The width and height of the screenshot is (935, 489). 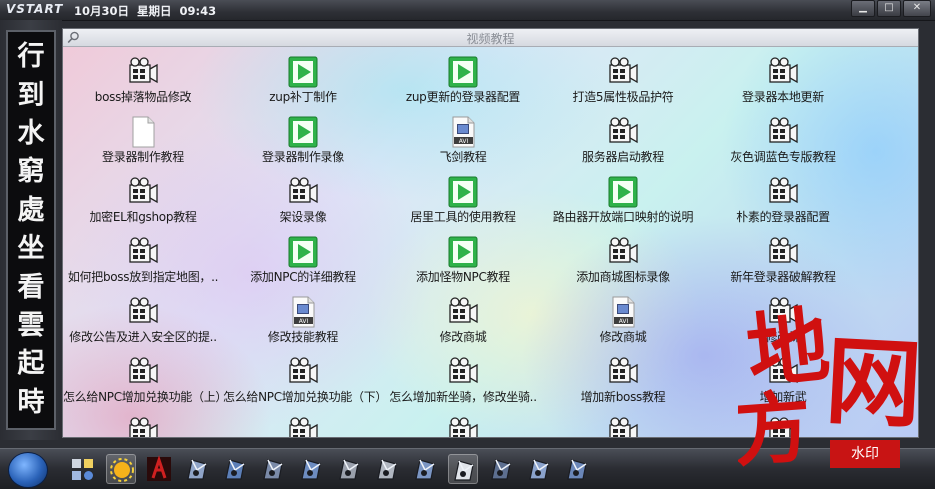 I want to click on quick-launch-icon, so click(x=83, y=469).